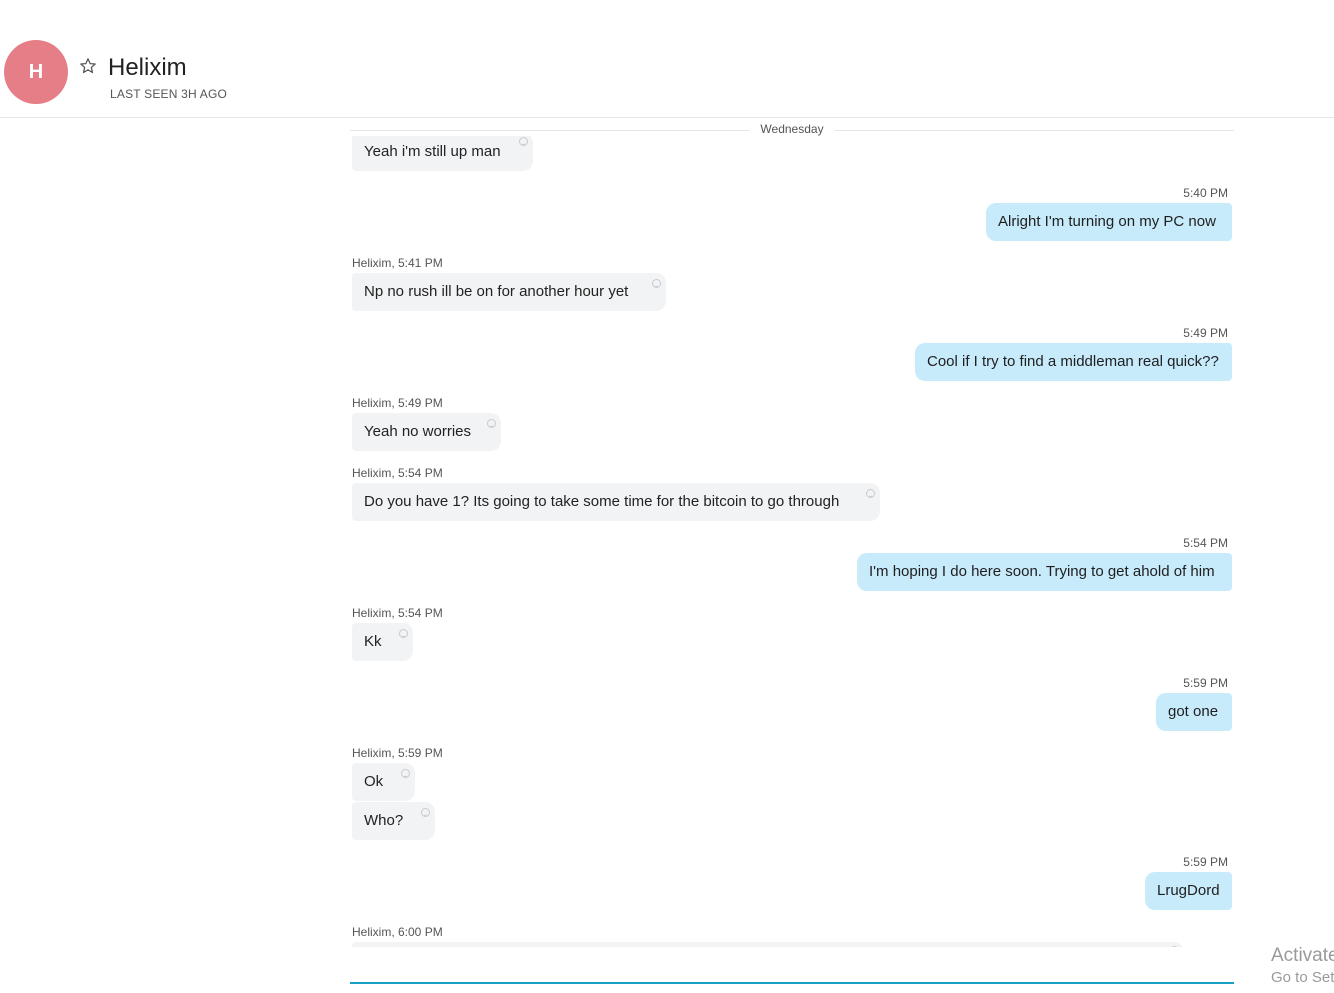  What do you see at coordinates (792, 983) in the screenshot?
I see `compose-divider` at bounding box center [792, 983].